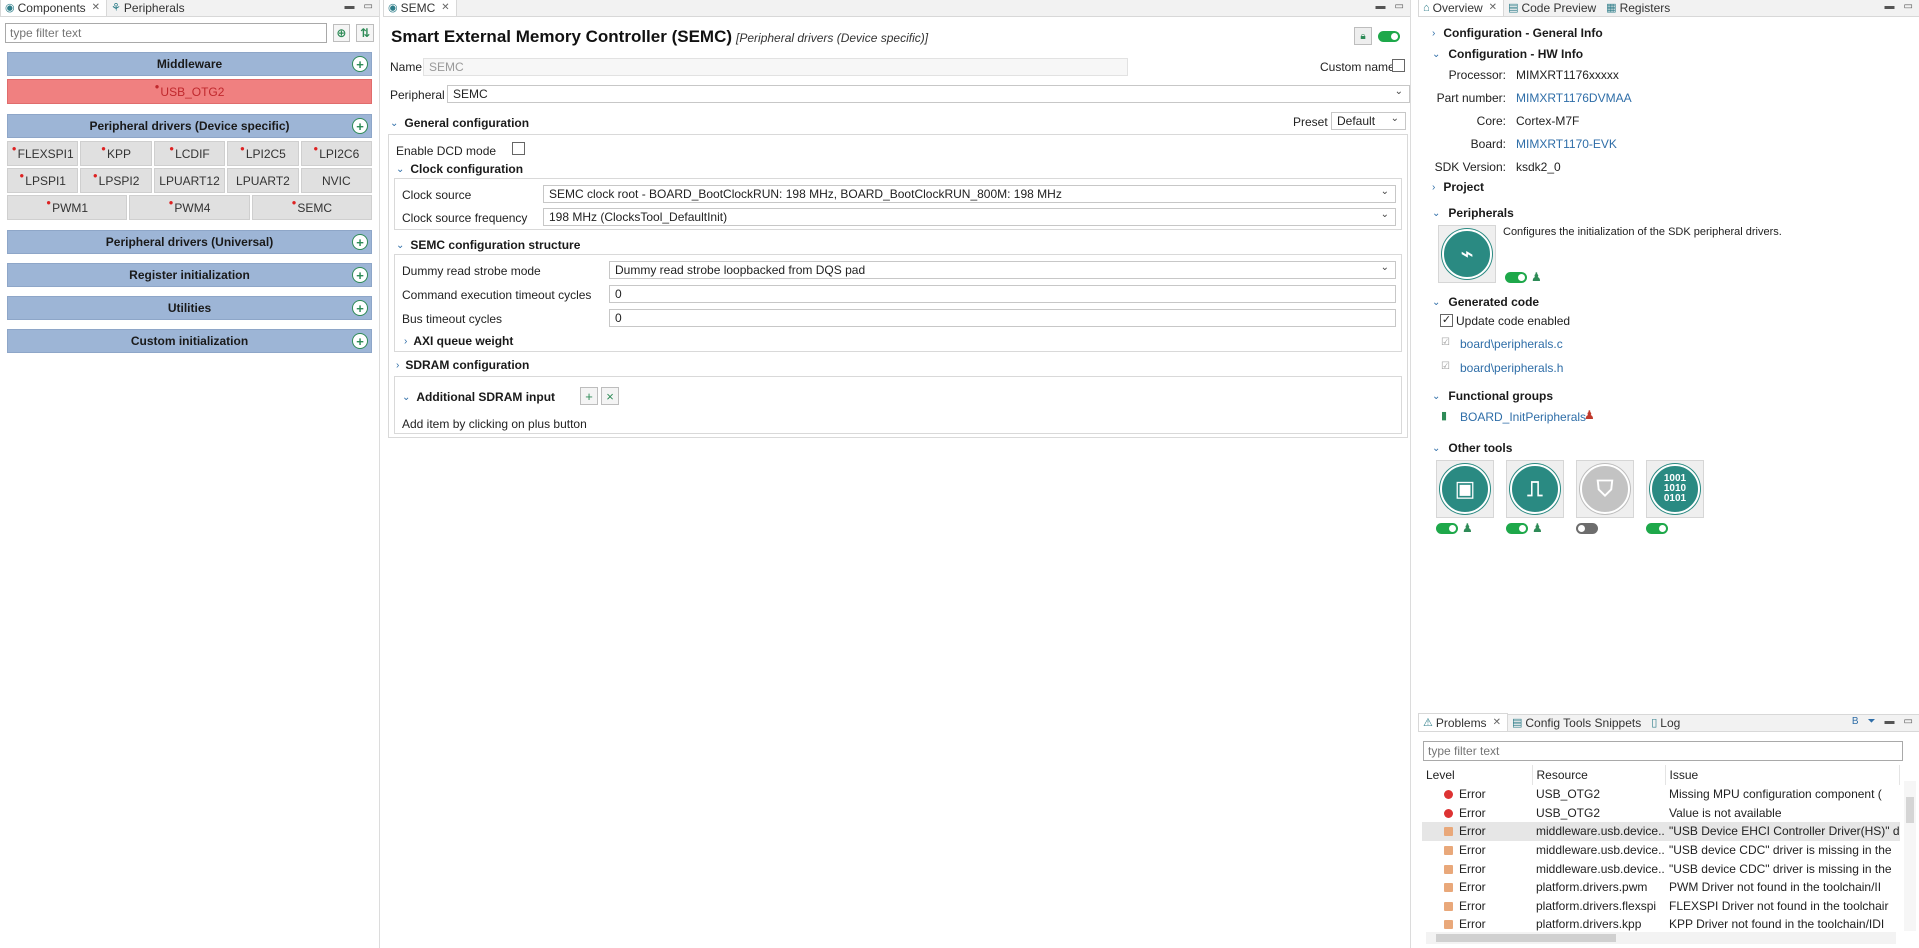 The width and height of the screenshot is (1919, 948). I want to click on pins-tool-toggle, so click(1447, 528).